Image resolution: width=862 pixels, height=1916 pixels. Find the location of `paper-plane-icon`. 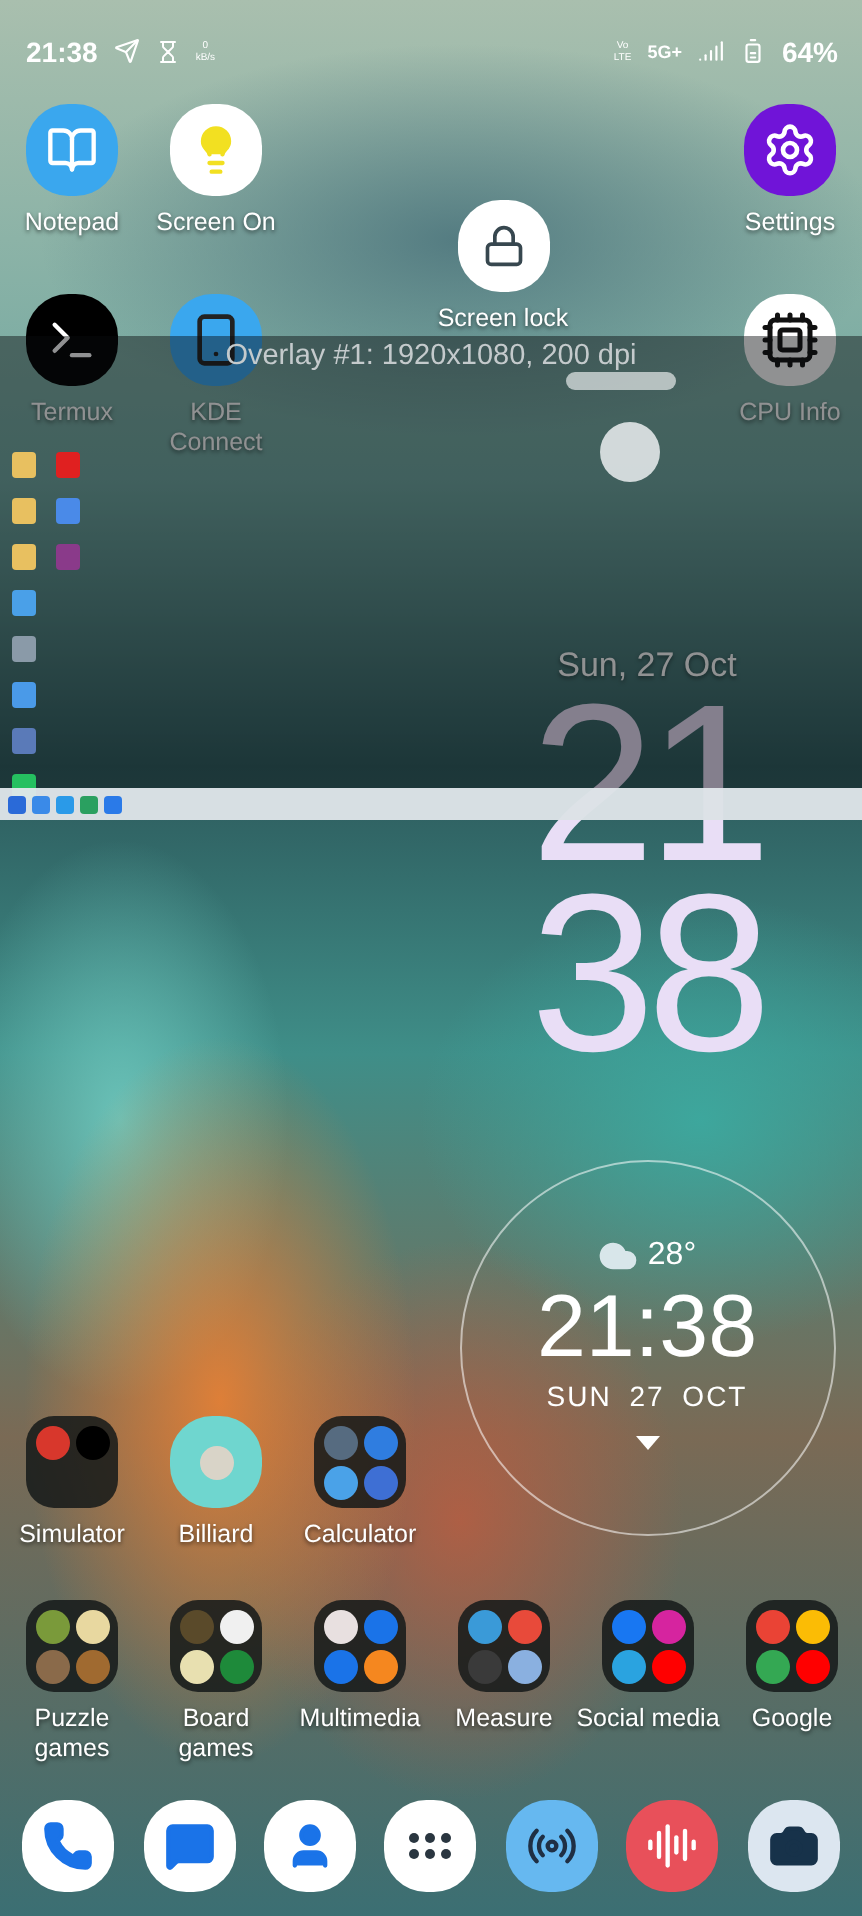

paper-plane-icon is located at coordinates (126, 51).